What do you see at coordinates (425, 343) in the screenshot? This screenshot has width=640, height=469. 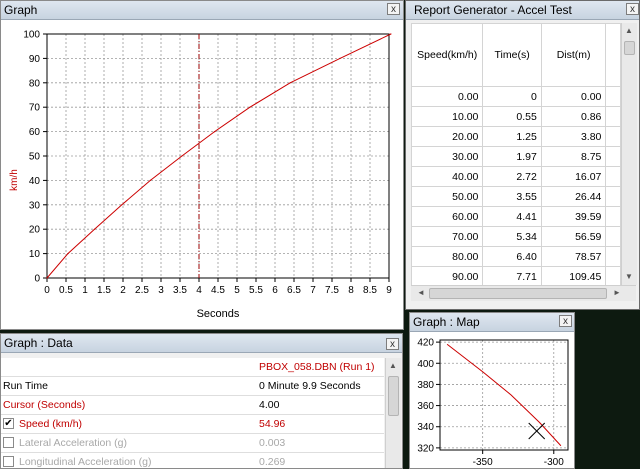 I see `map-y-tick-label: 420` at bounding box center [425, 343].